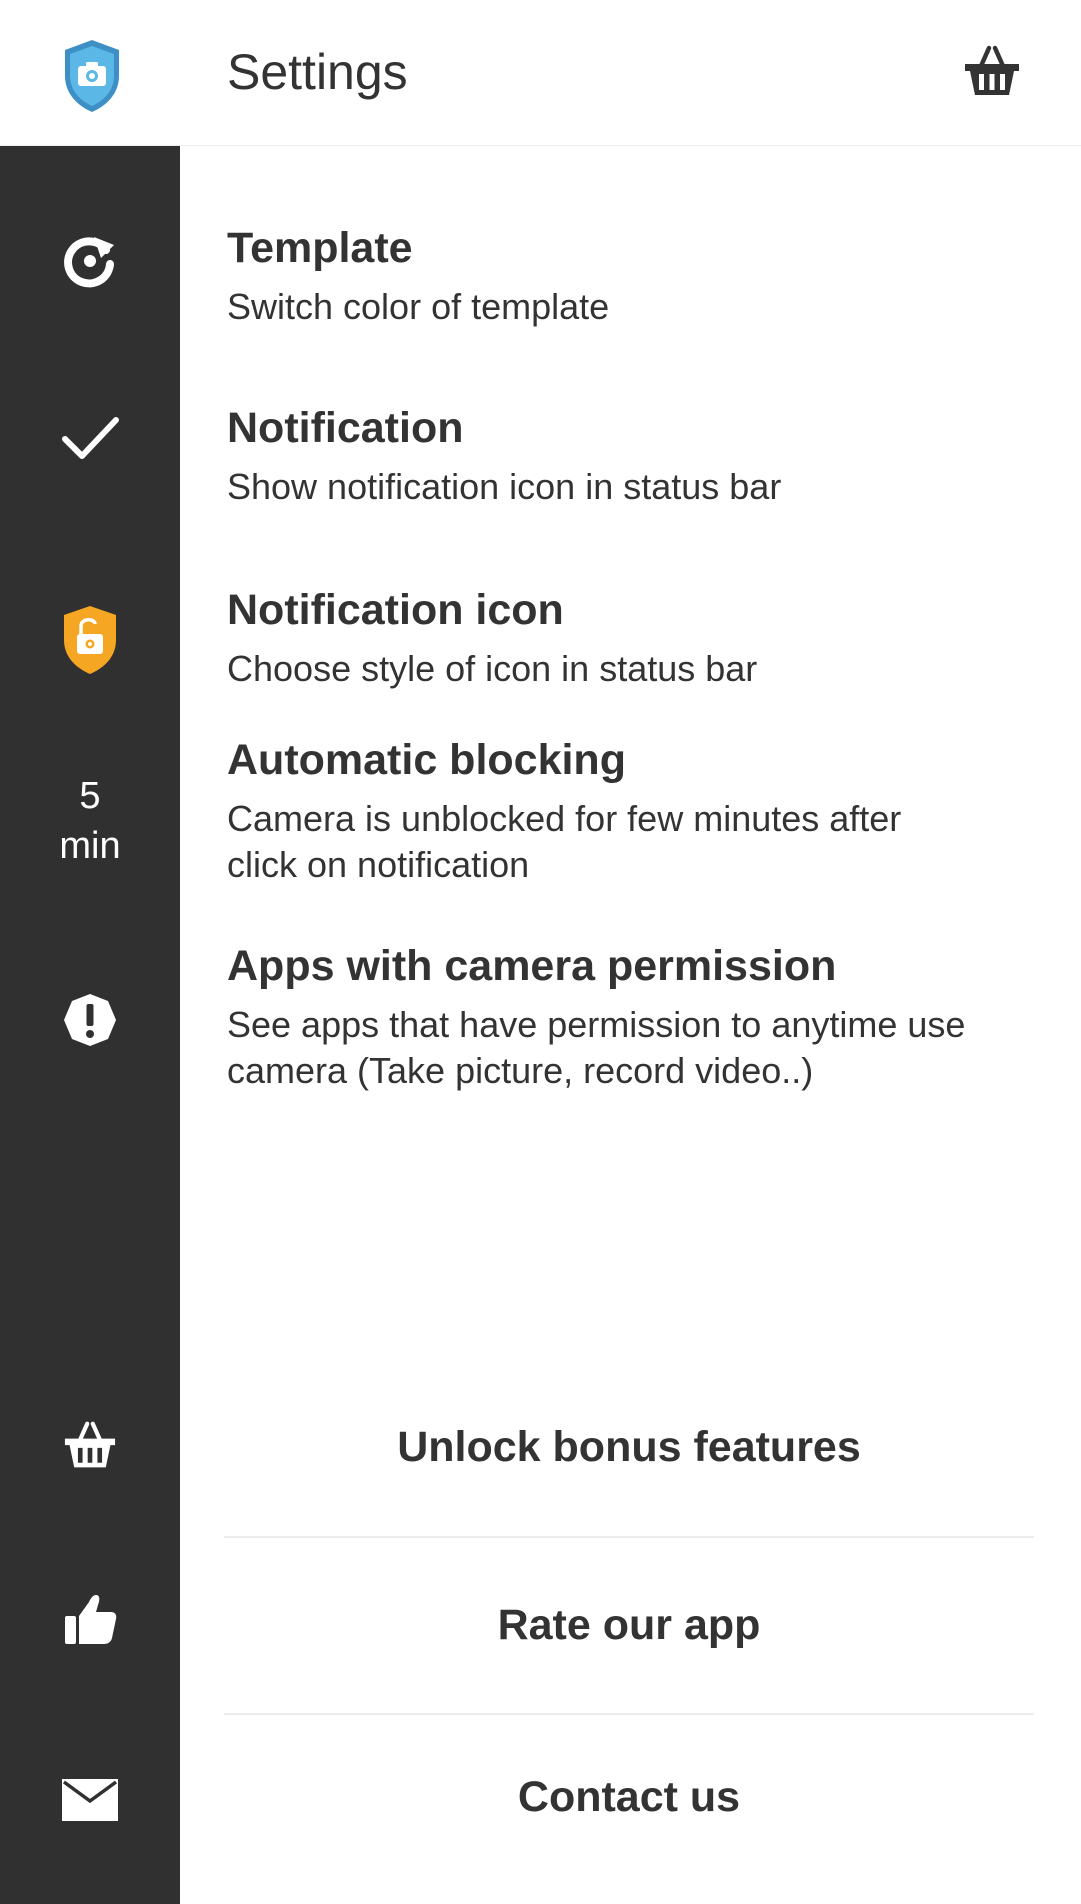  What do you see at coordinates (629, 1797) in the screenshot?
I see `contact-us-button: Contact us` at bounding box center [629, 1797].